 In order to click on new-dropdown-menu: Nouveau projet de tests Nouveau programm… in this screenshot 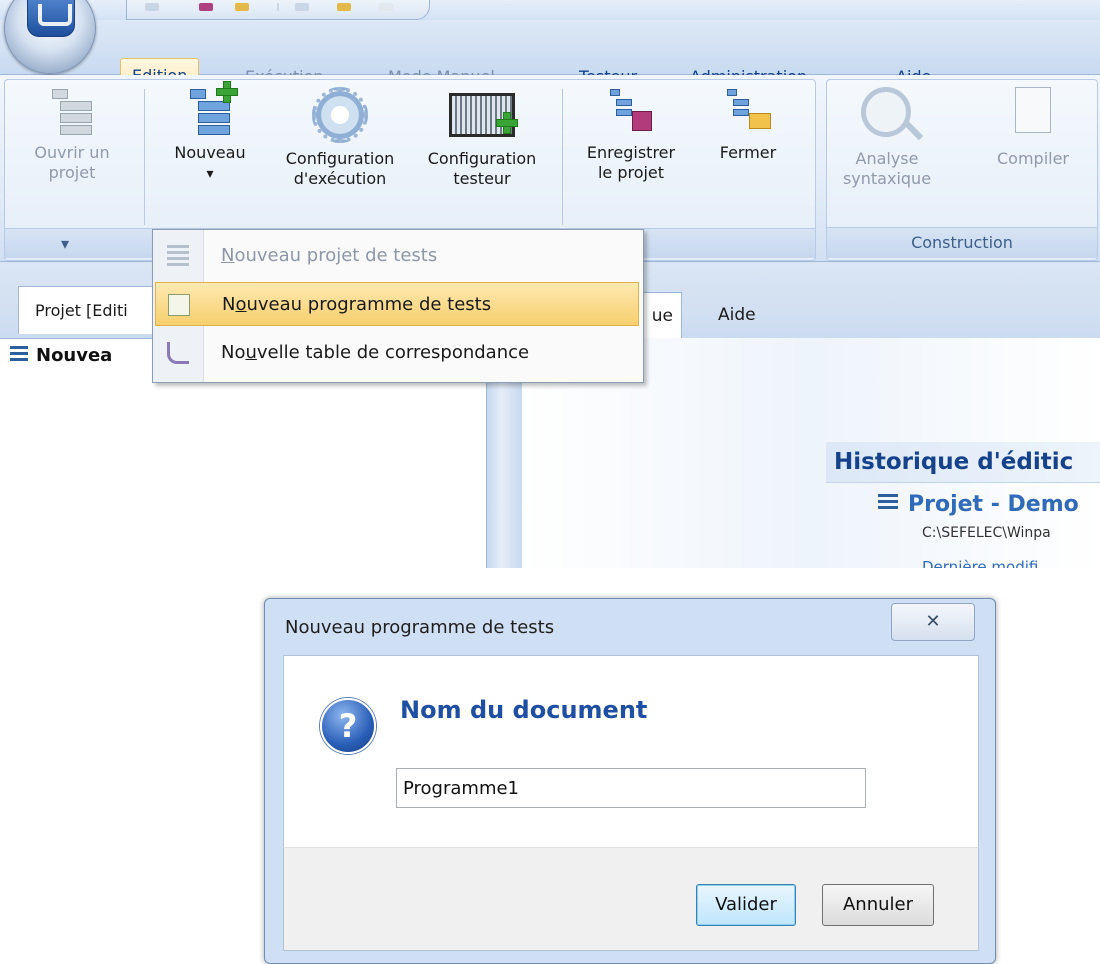, I will do `click(398, 306)`.